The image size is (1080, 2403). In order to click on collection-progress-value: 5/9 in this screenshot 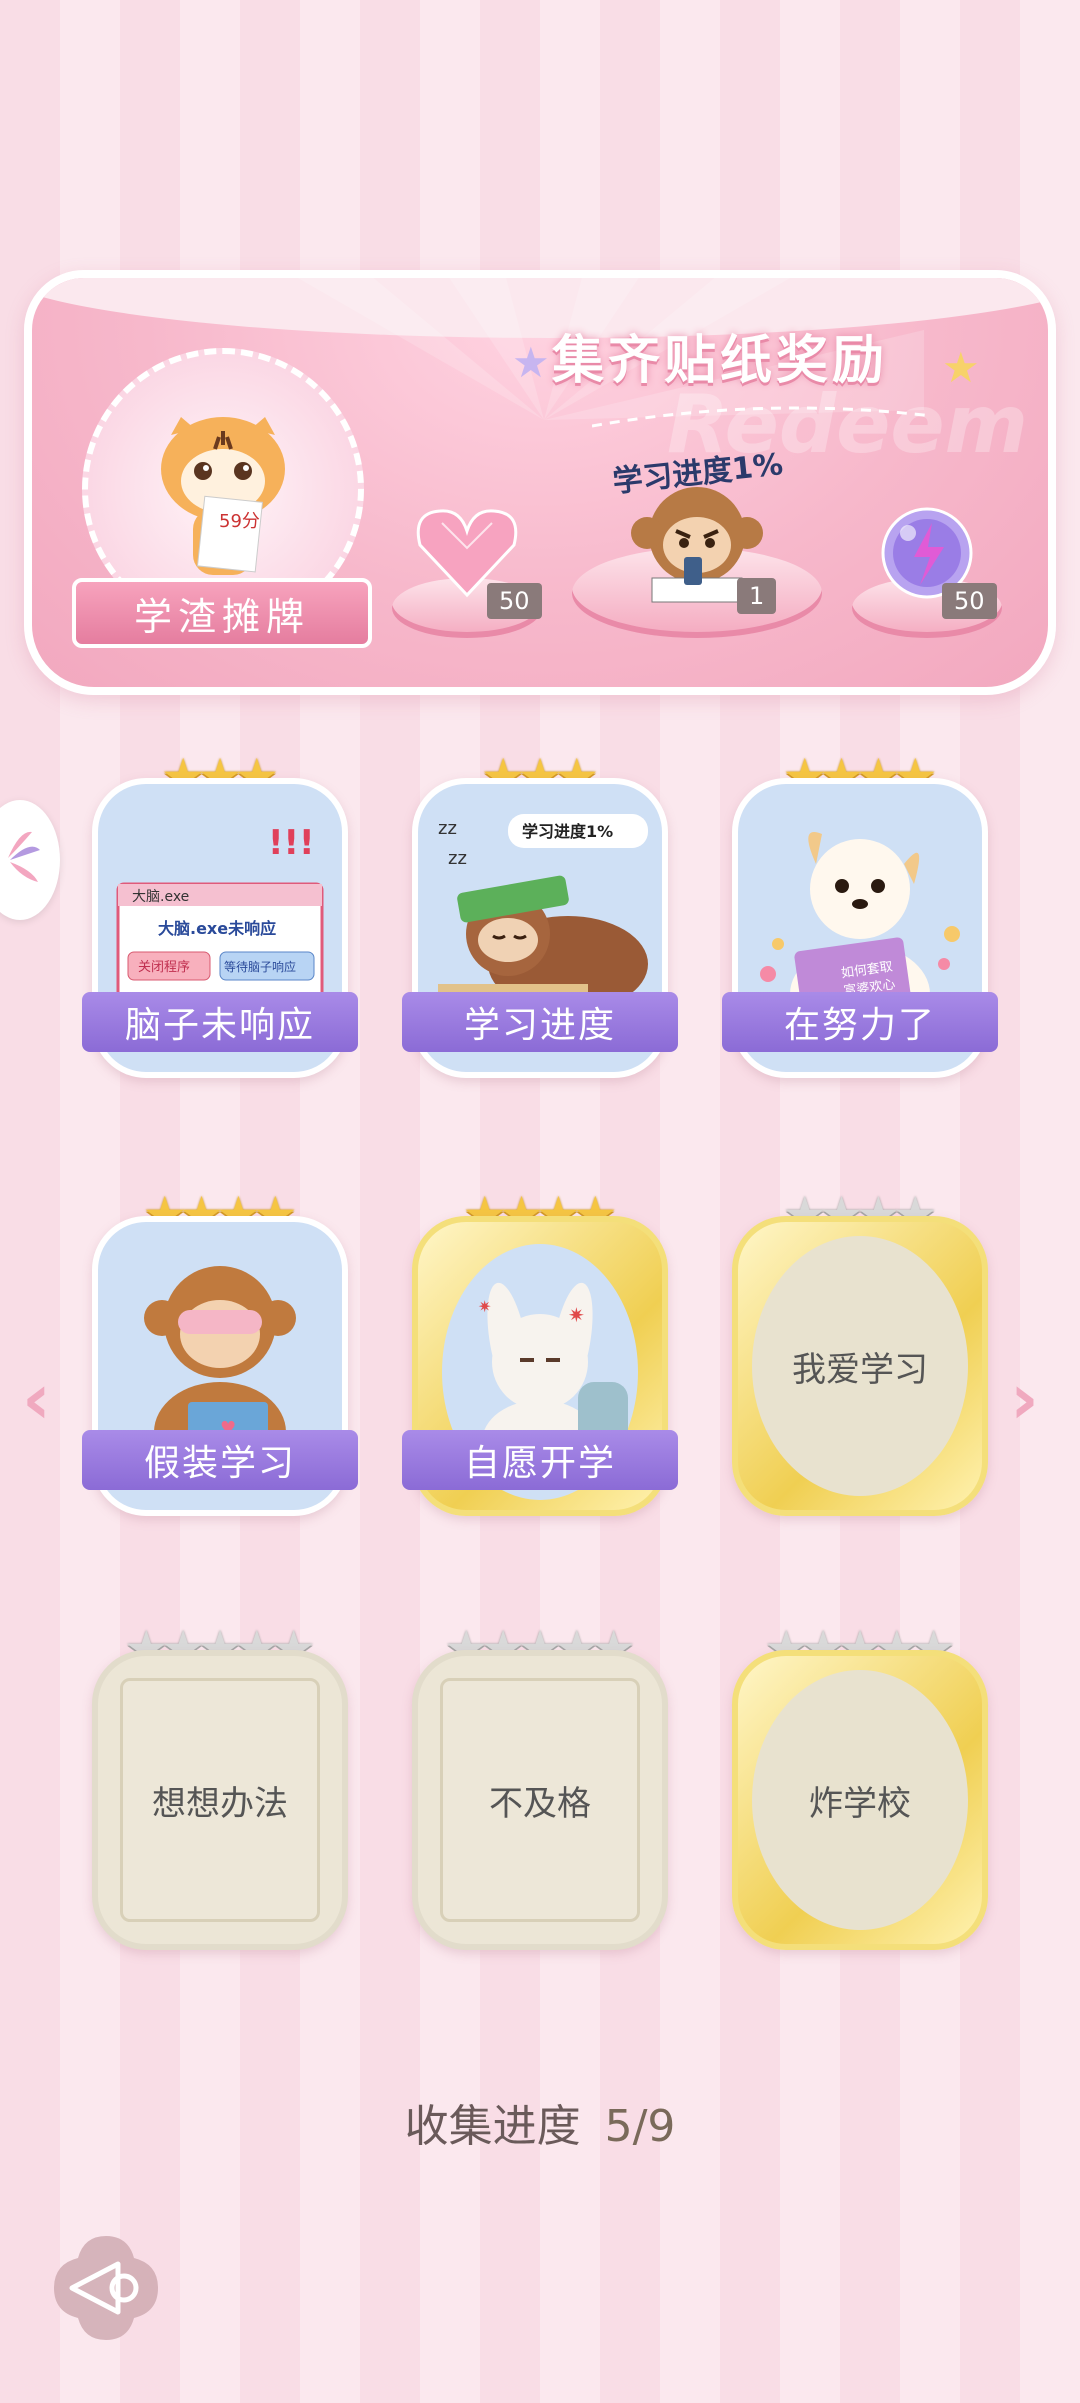, I will do `click(640, 2126)`.